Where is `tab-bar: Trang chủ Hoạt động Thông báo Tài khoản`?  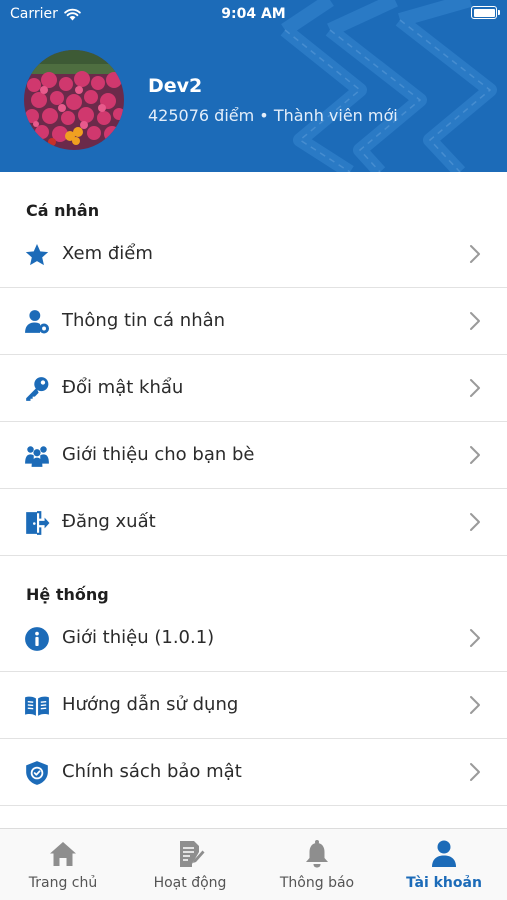 tab-bar: Trang chủ Hoạt động Thông báo Tài khoản is located at coordinates (253, 864).